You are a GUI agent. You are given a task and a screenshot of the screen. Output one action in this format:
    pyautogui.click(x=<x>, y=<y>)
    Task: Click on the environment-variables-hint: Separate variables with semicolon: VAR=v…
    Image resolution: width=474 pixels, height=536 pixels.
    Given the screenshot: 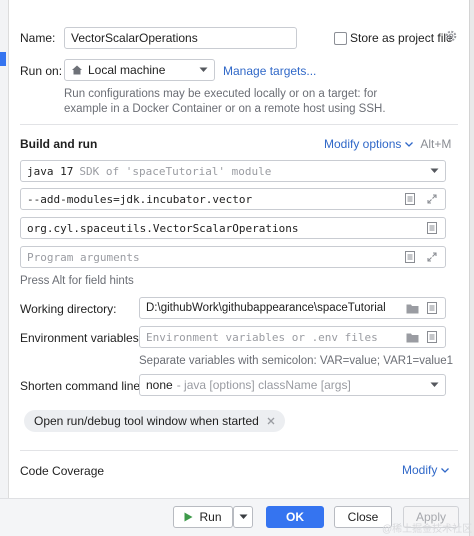 What is the action you would take?
    pyautogui.click(x=296, y=361)
    